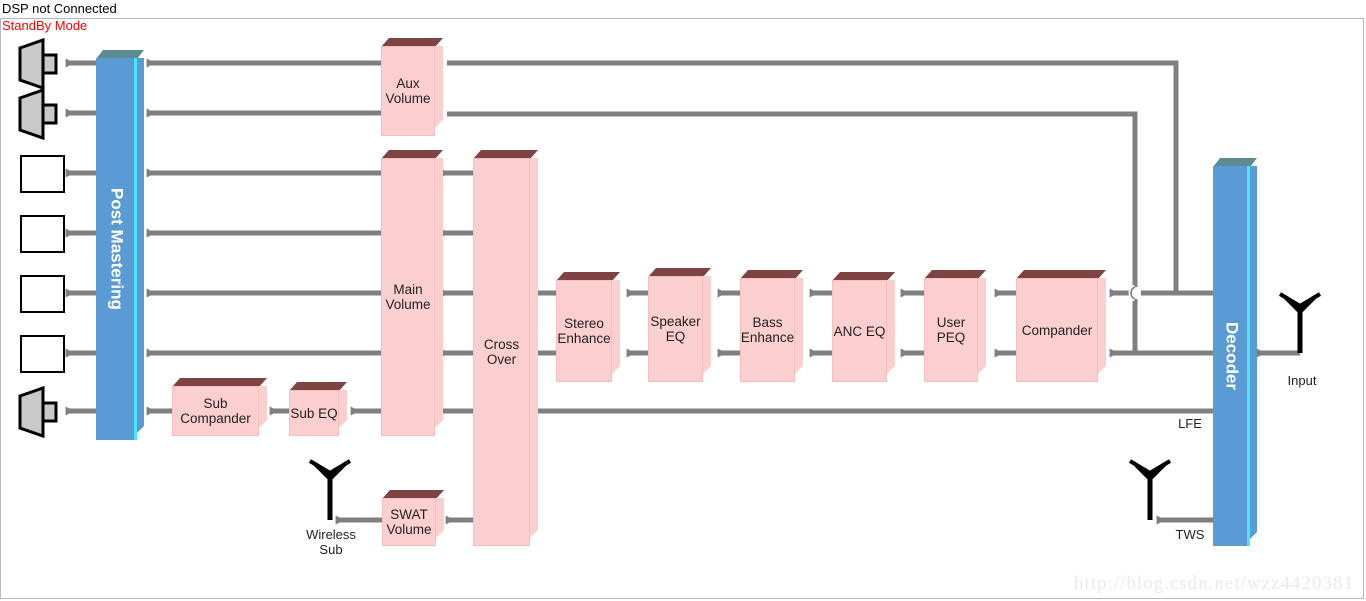  What do you see at coordinates (343, 409) in the screenshot?
I see `sub-eq-side-face` at bounding box center [343, 409].